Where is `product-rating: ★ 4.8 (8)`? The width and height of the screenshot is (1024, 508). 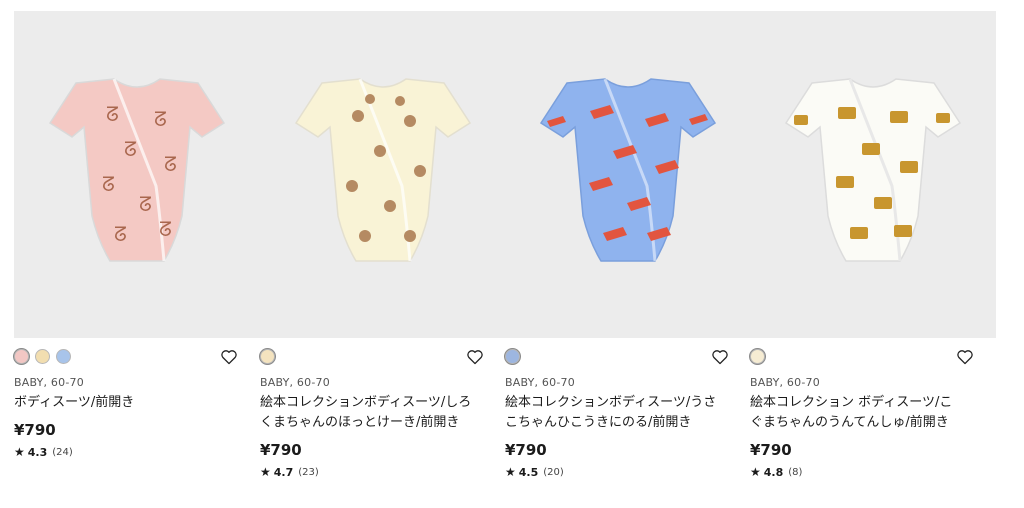 product-rating: ★ 4.8 (8) is located at coordinates (873, 472).